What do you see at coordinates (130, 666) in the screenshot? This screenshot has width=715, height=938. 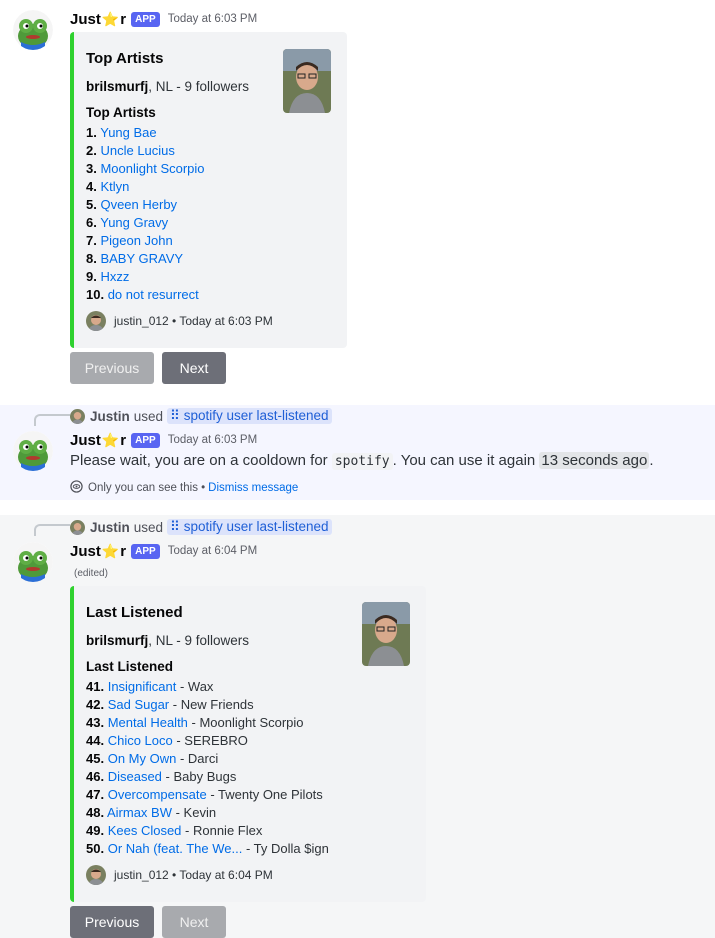 I see `embed-field-name: Last Listened` at bounding box center [130, 666].